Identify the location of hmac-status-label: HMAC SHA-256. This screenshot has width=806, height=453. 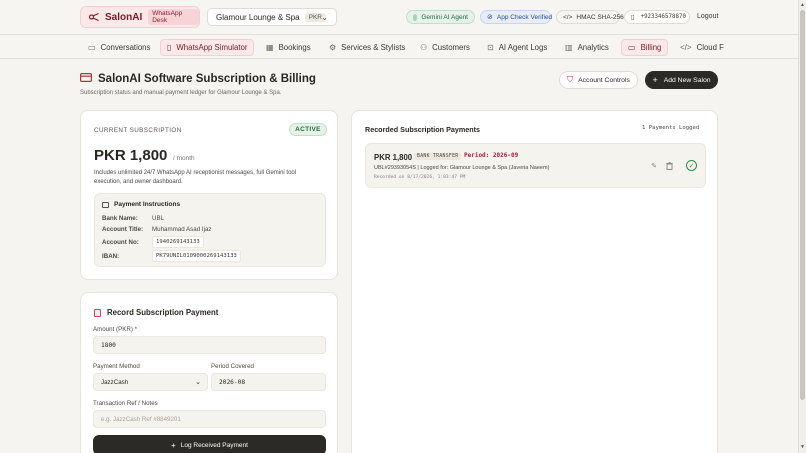
(600, 17).